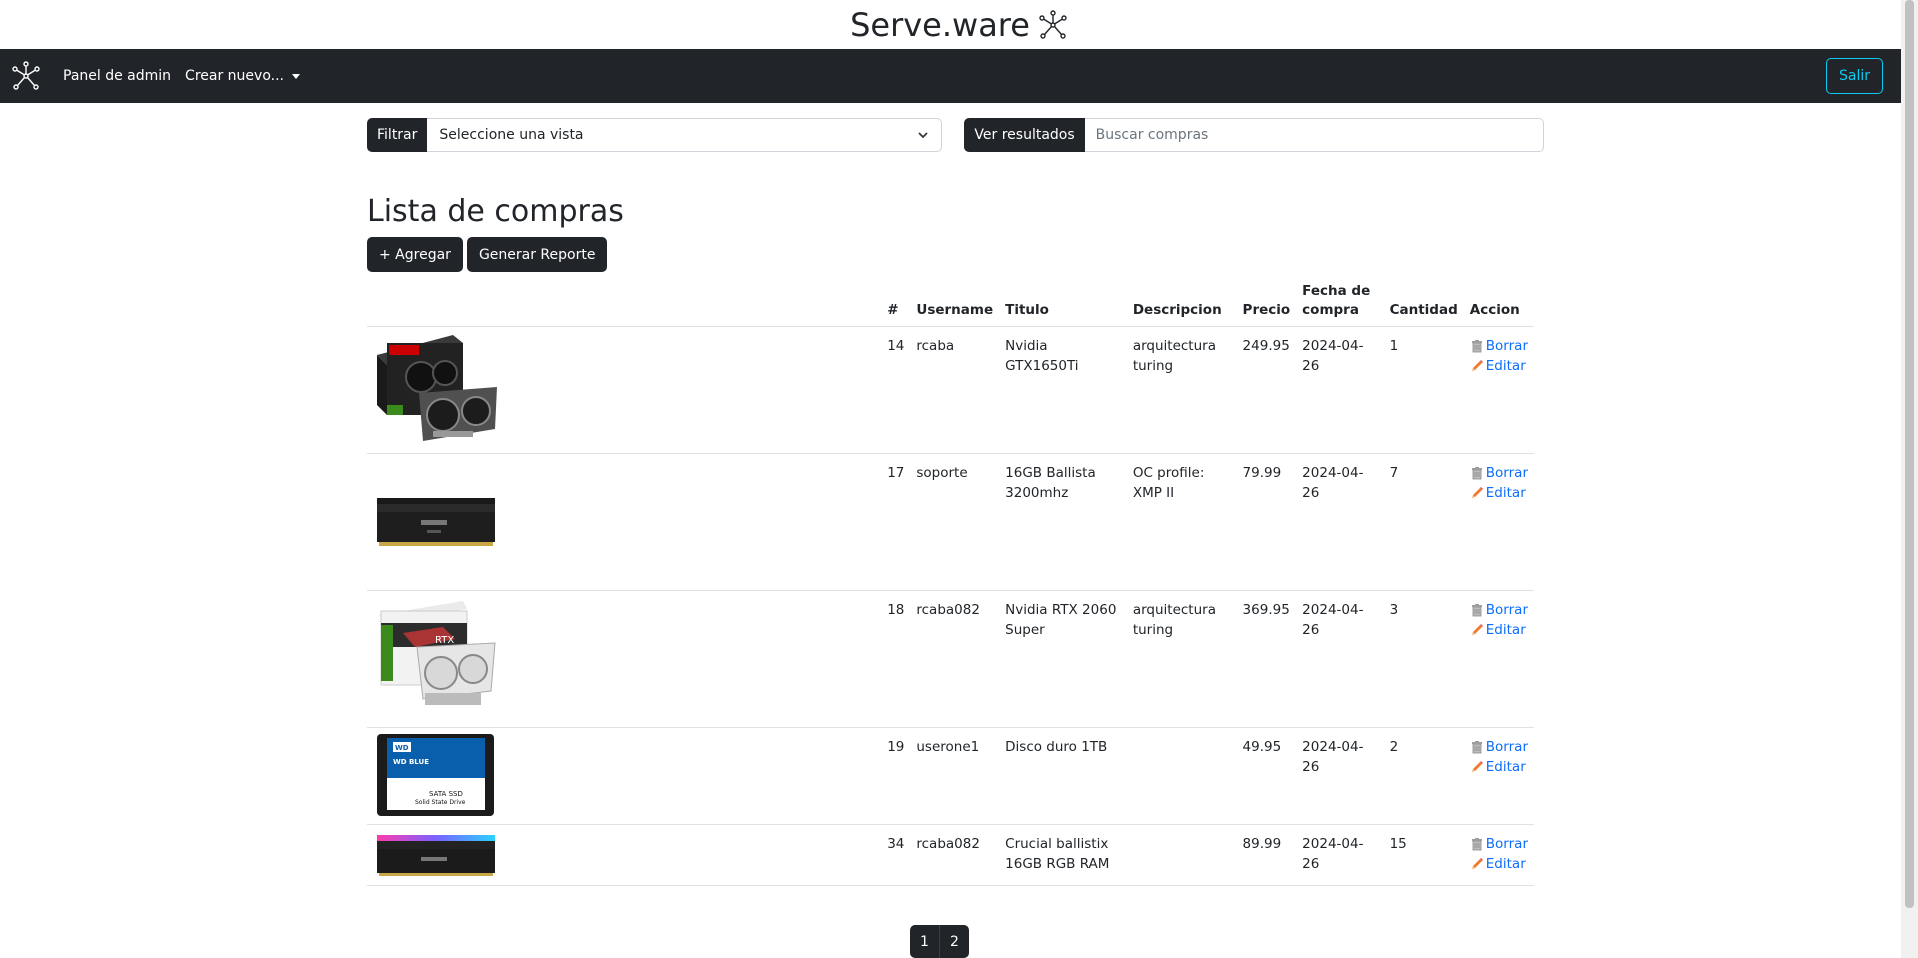 This screenshot has height=958, width=1918. What do you see at coordinates (117, 76) in the screenshot?
I see `nav-admin-panel: Panel de admin` at bounding box center [117, 76].